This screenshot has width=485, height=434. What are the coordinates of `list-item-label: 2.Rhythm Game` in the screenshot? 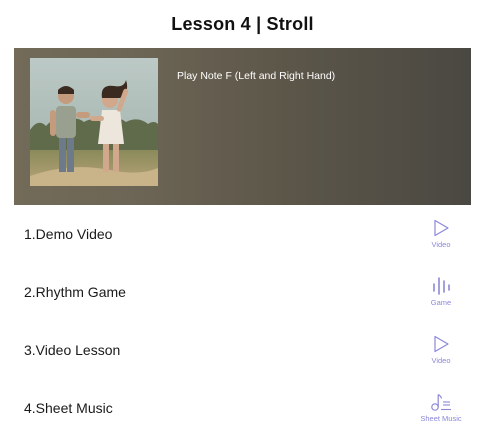 It's located at (75, 292).